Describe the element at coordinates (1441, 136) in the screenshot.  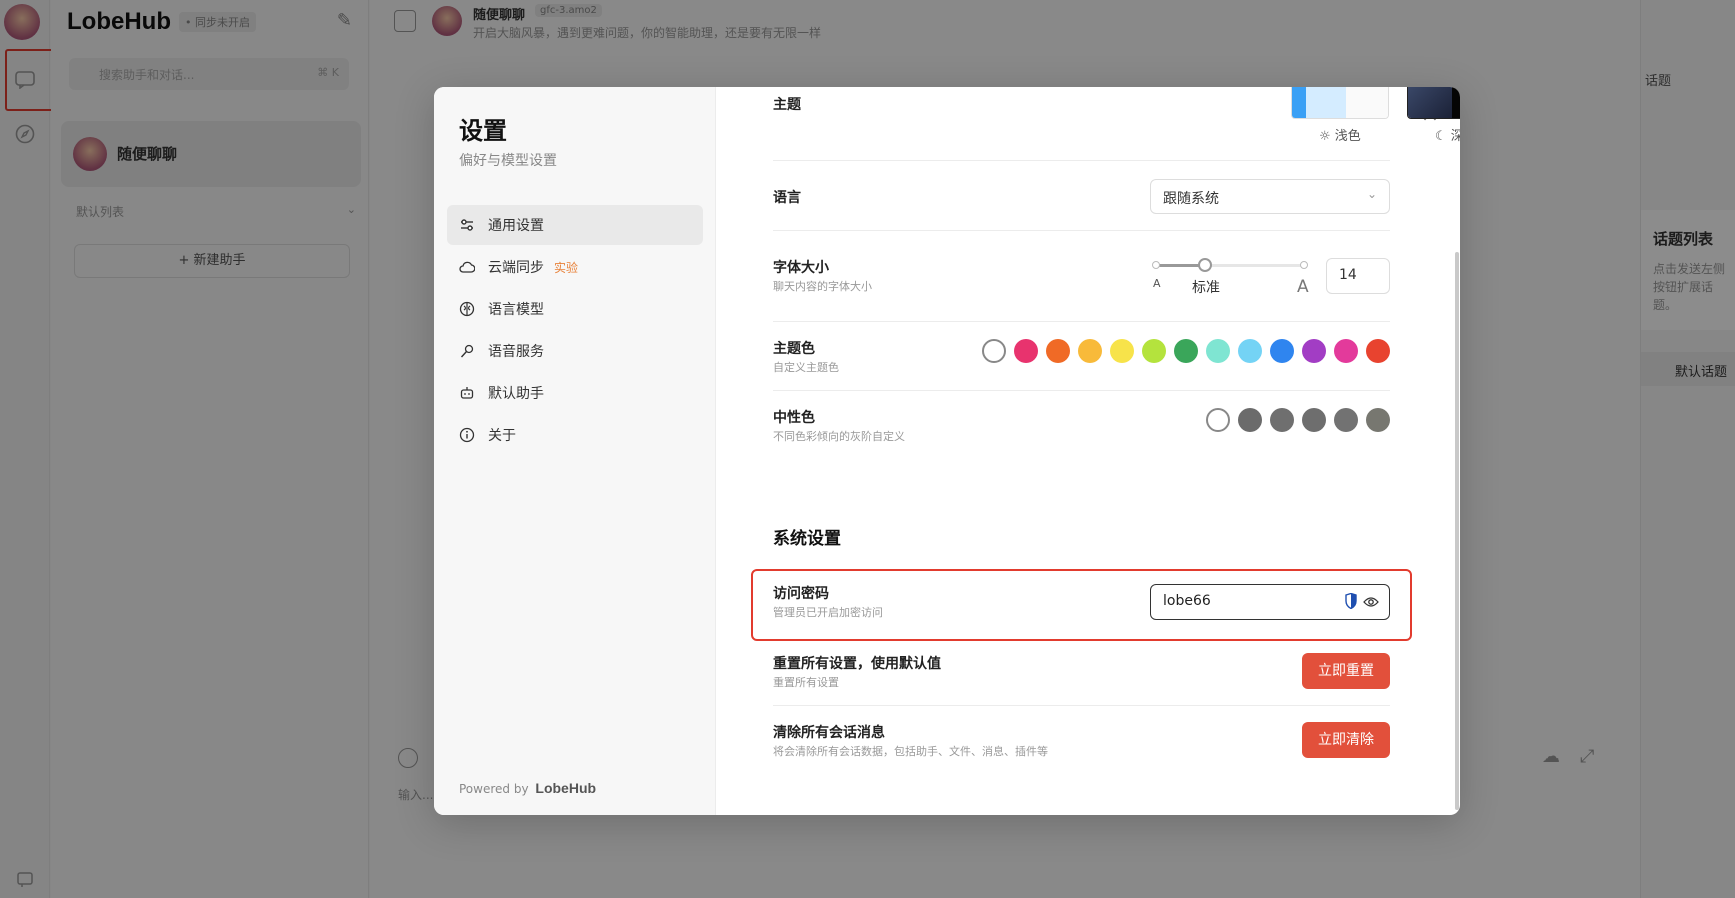
I see `moon-icon: ☾` at that location.